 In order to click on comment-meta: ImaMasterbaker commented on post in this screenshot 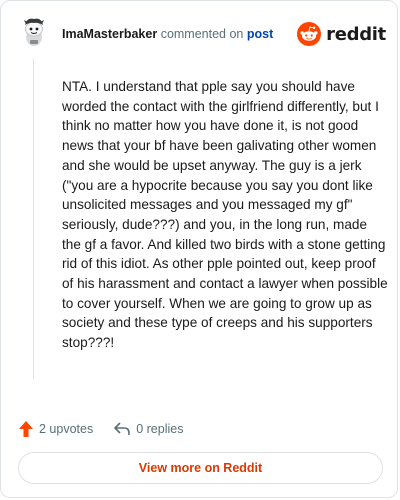, I will do `click(167, 34)`.